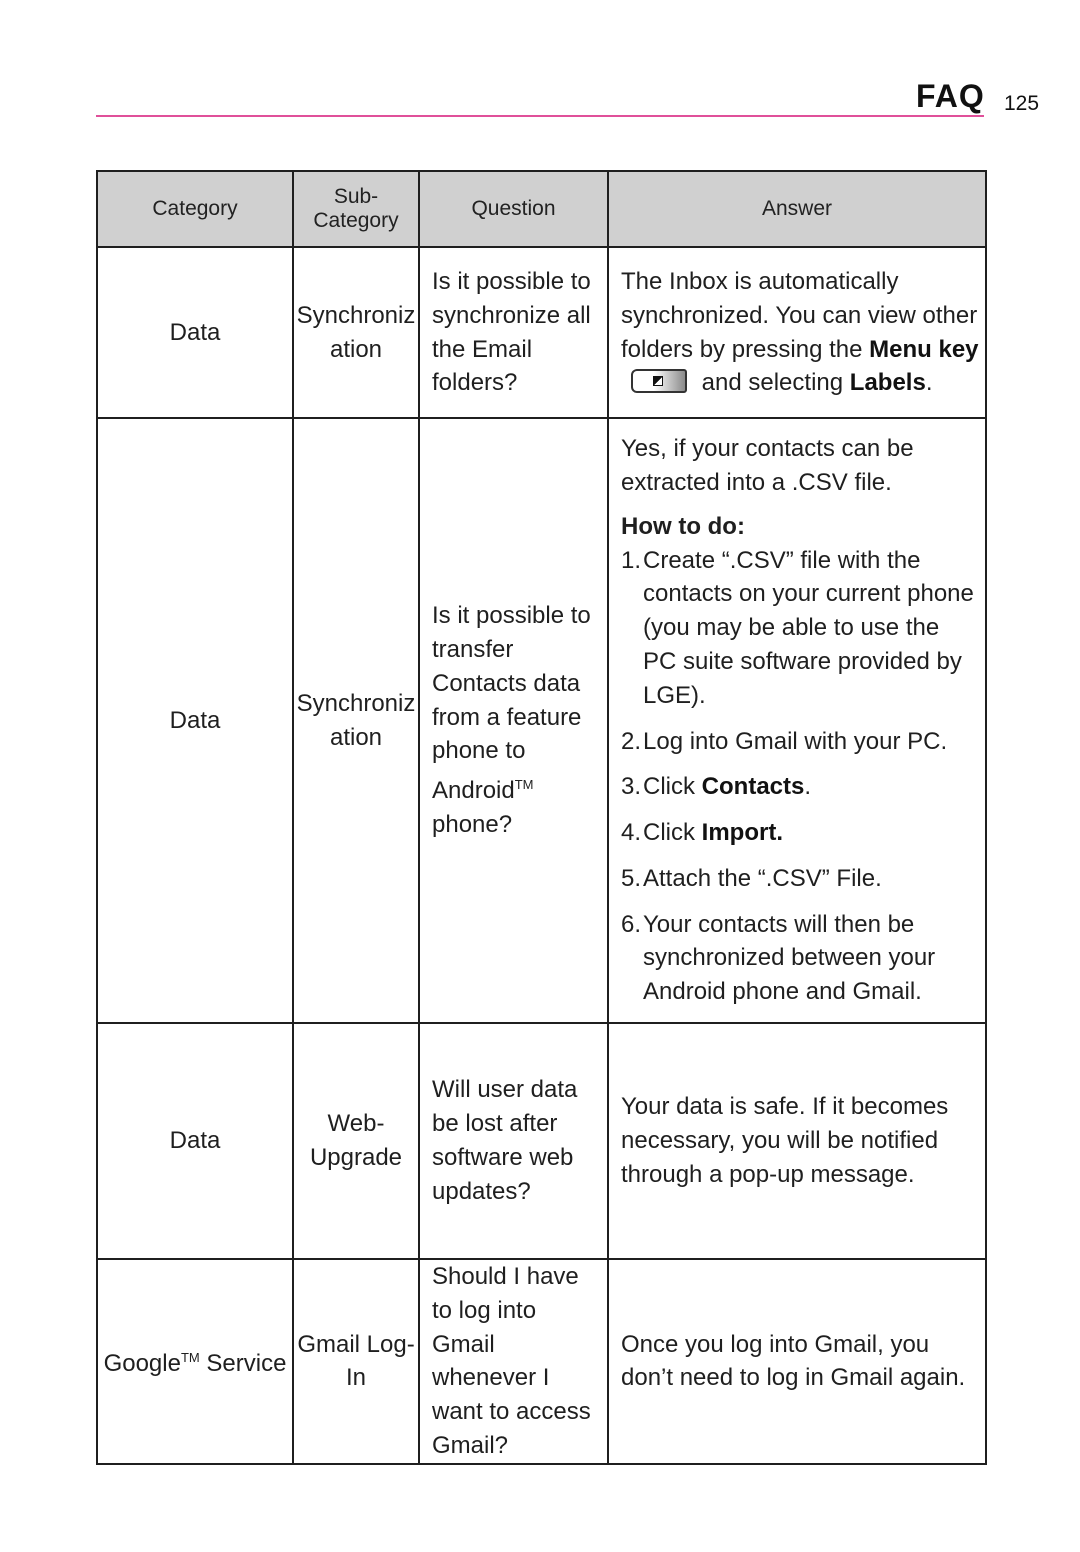 The image size is (1080, 1552). Describe the element at coordinates (811, 833) in the screenshot. I see `step-text: Click Import.` at that location.